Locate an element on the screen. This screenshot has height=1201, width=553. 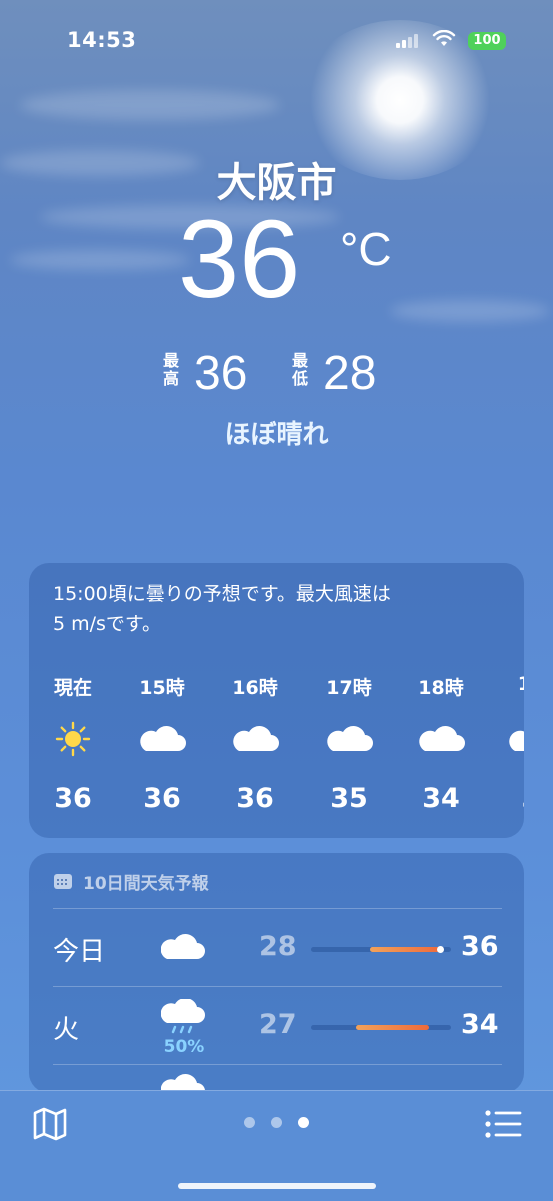
ten-day-title: 10日間天気予報 is located at coordinates (146, 884).